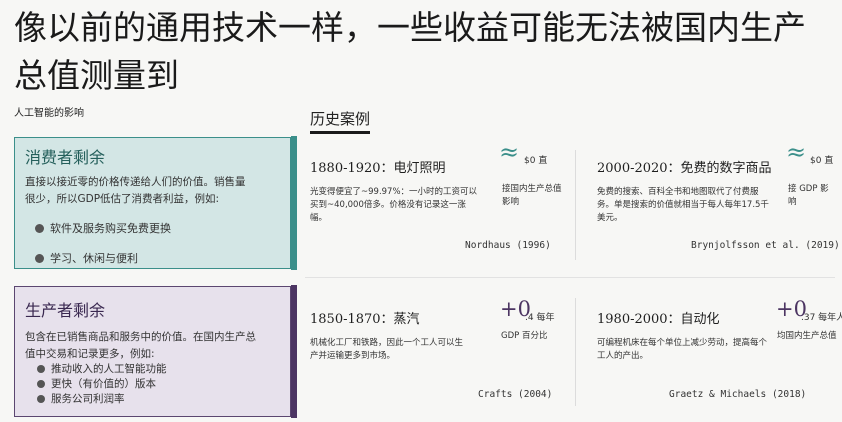 Image resolution: width=842 pixels, height=422 pixels. What do you see at coordinates (515, 394) in the screenshot?
I see `citation: Crafts (2004)` at bounding box center [515, 394].